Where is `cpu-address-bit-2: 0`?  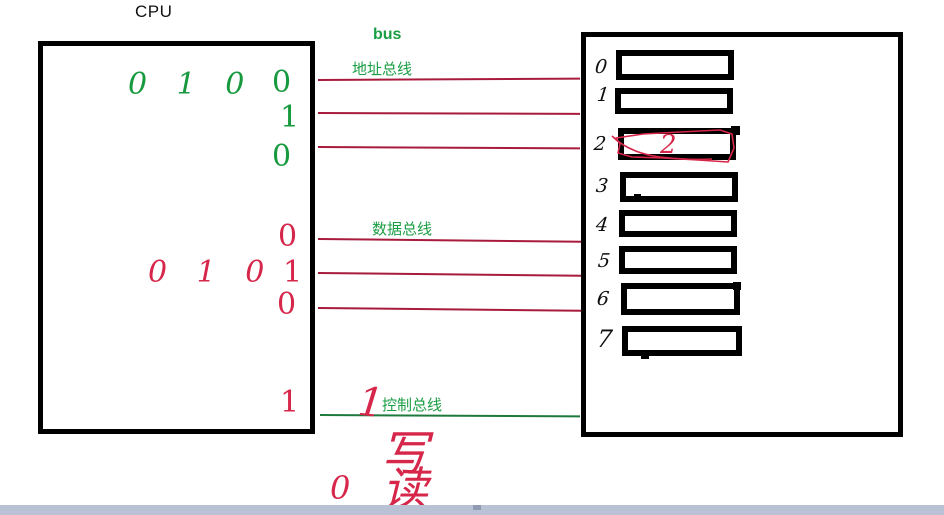 cpu-address-bit-2: 0 is located at coordinates (282, 156).